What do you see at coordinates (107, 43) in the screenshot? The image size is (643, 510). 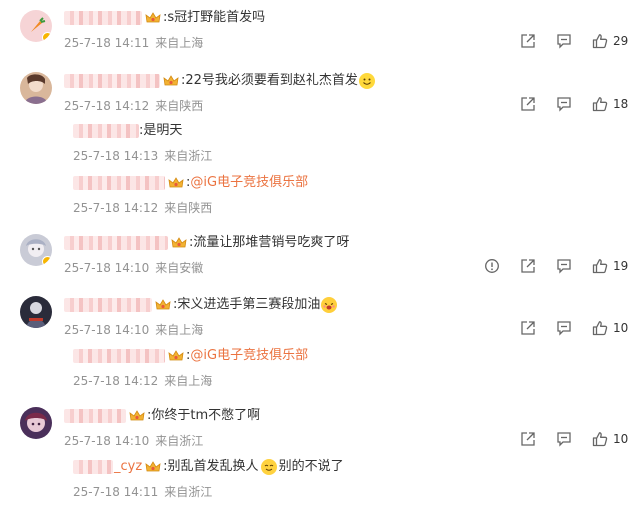 I see `comment-time: 25-7-18 14:11` at bounding box center [107, 43].